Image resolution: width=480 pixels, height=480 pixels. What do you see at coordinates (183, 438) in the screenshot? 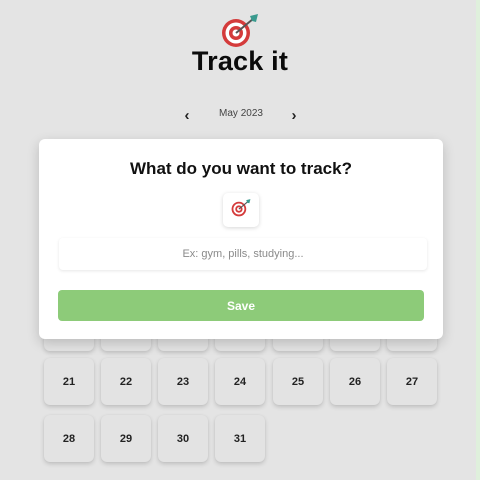
I see `day-tile: 30` at bounding box center [183, 438].